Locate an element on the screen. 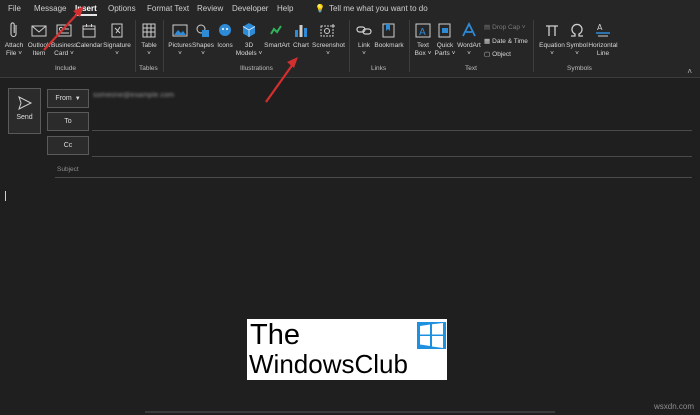  thewindowsclub-logo: The WindowsClub is located at coordinates (347, 349).